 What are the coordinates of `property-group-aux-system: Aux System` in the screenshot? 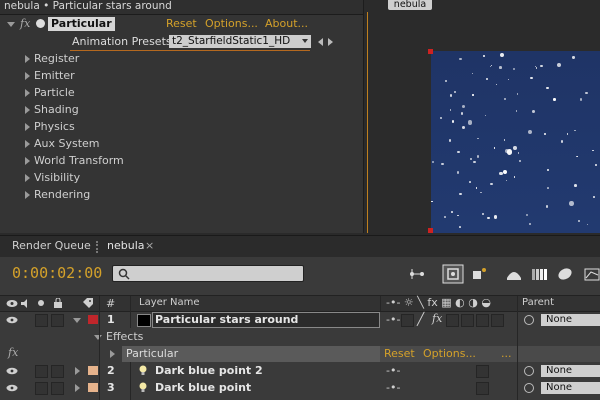 It's located at (181, 143).